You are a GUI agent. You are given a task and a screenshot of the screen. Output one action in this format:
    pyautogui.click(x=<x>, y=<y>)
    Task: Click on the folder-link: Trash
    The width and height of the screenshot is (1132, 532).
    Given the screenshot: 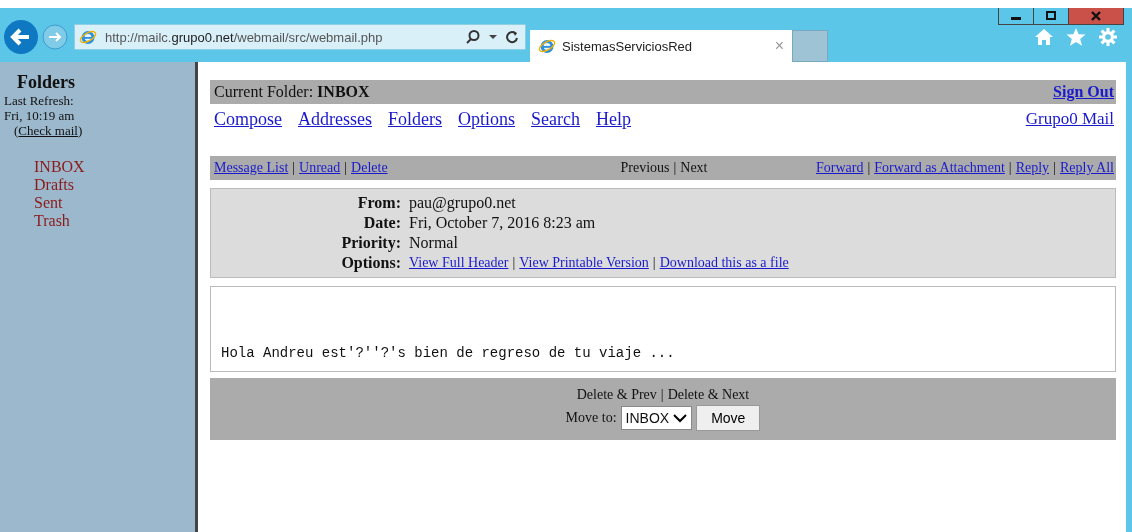 What is the action you would take?
    pyautogui.click(x=52, y=221)
    